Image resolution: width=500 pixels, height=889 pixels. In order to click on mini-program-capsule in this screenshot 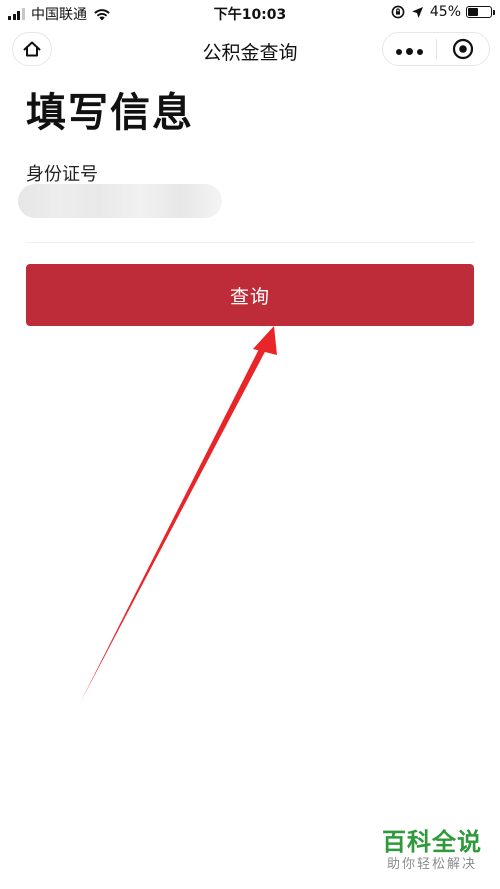, I will do `click(436, 49)`.